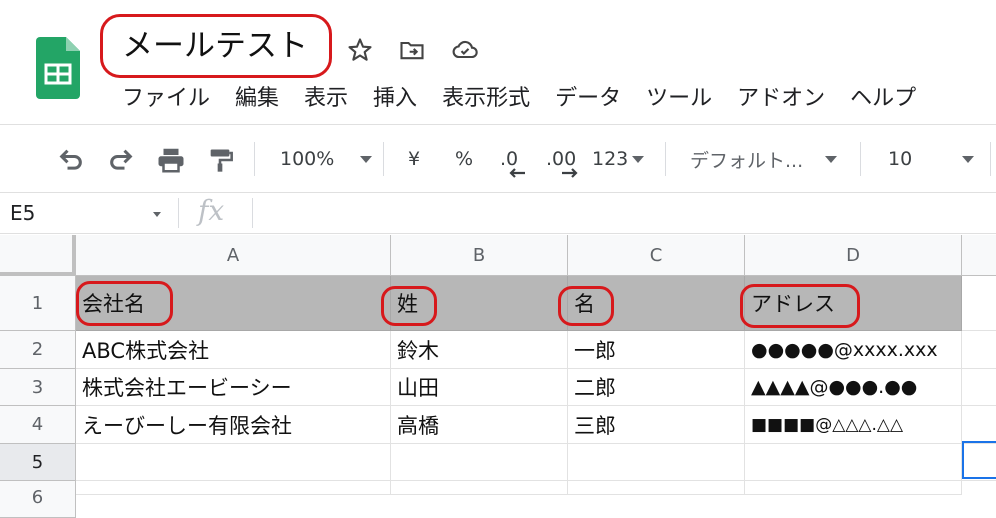 The height and width of the screenshot is (518, 996). What do you see at coordinates (979, 387) in the screenshot?
I see `cell-e3` at bounding box center [979, 387].